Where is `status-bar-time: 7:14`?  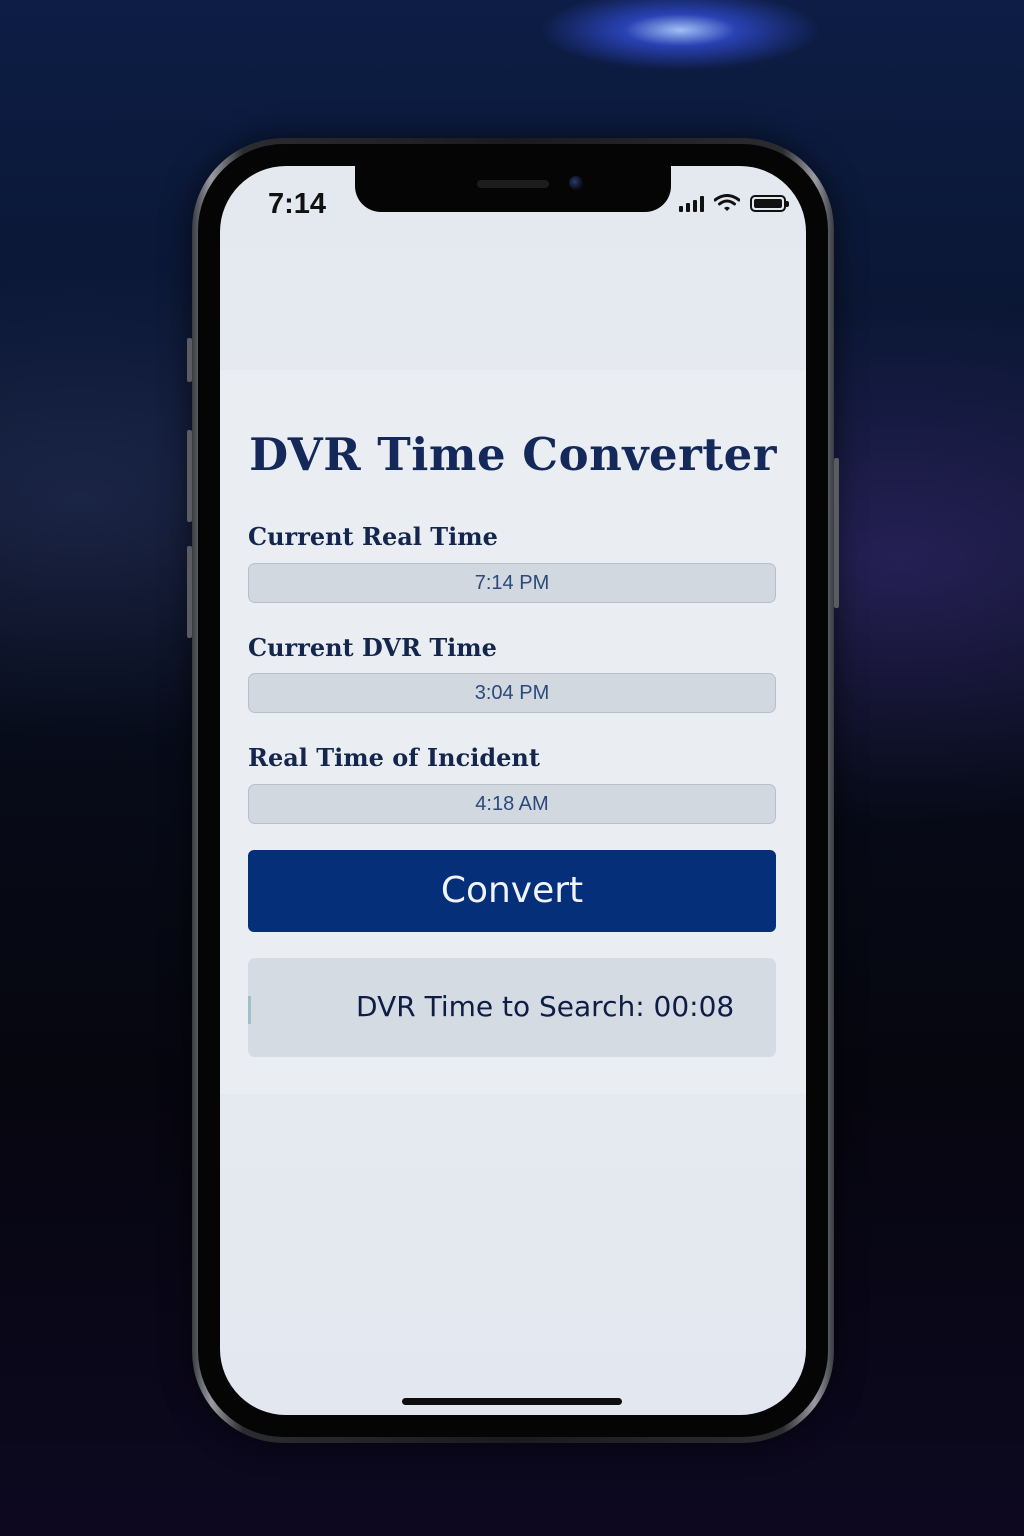
status-bar-time: 7:14 is located at coordinates (297, 204).